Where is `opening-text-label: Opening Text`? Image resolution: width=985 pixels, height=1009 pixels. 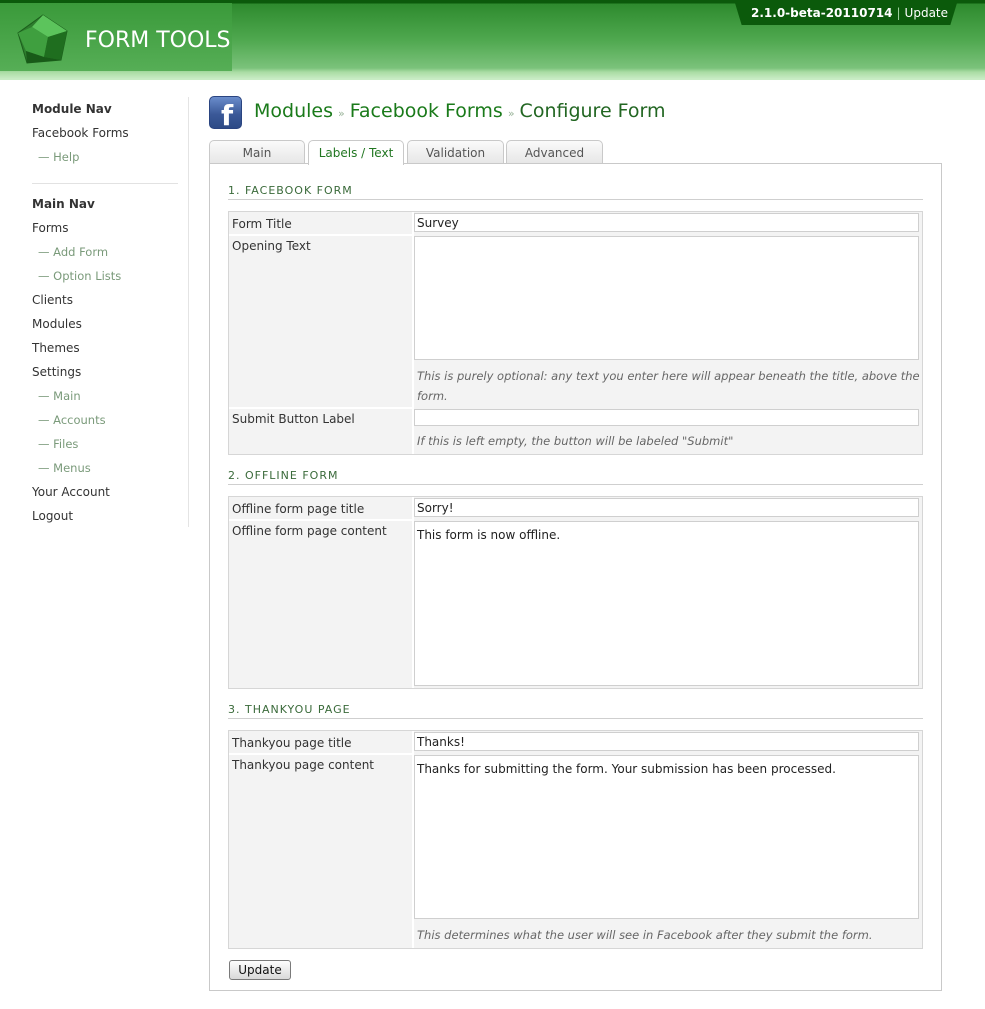 opening-text-label: Opening Text is located at coordinates (271, 246).